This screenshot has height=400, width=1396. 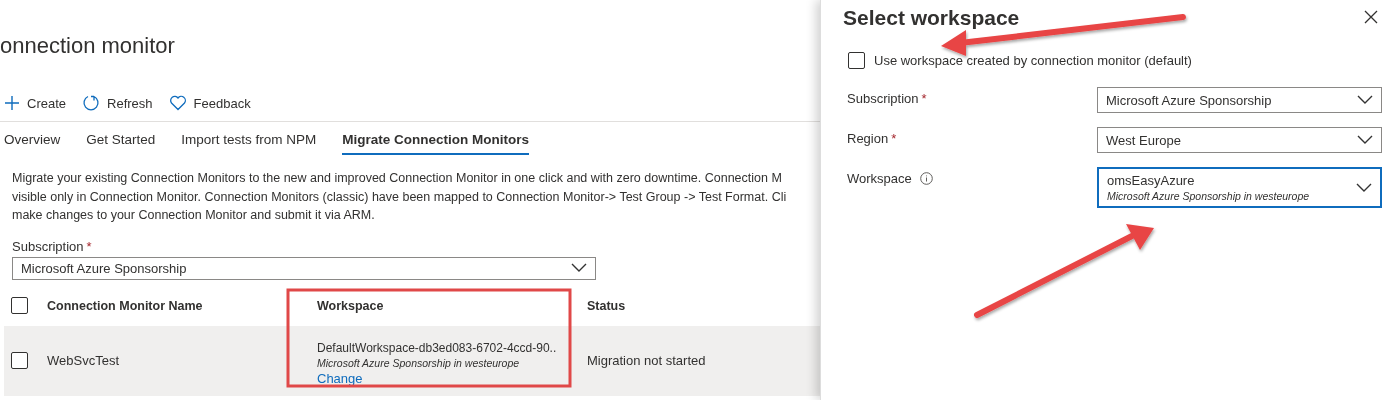 What do you see at coordinates (606, 306) in the screenshot?
I see `column-header: Status` at bounding box center [606, 306].